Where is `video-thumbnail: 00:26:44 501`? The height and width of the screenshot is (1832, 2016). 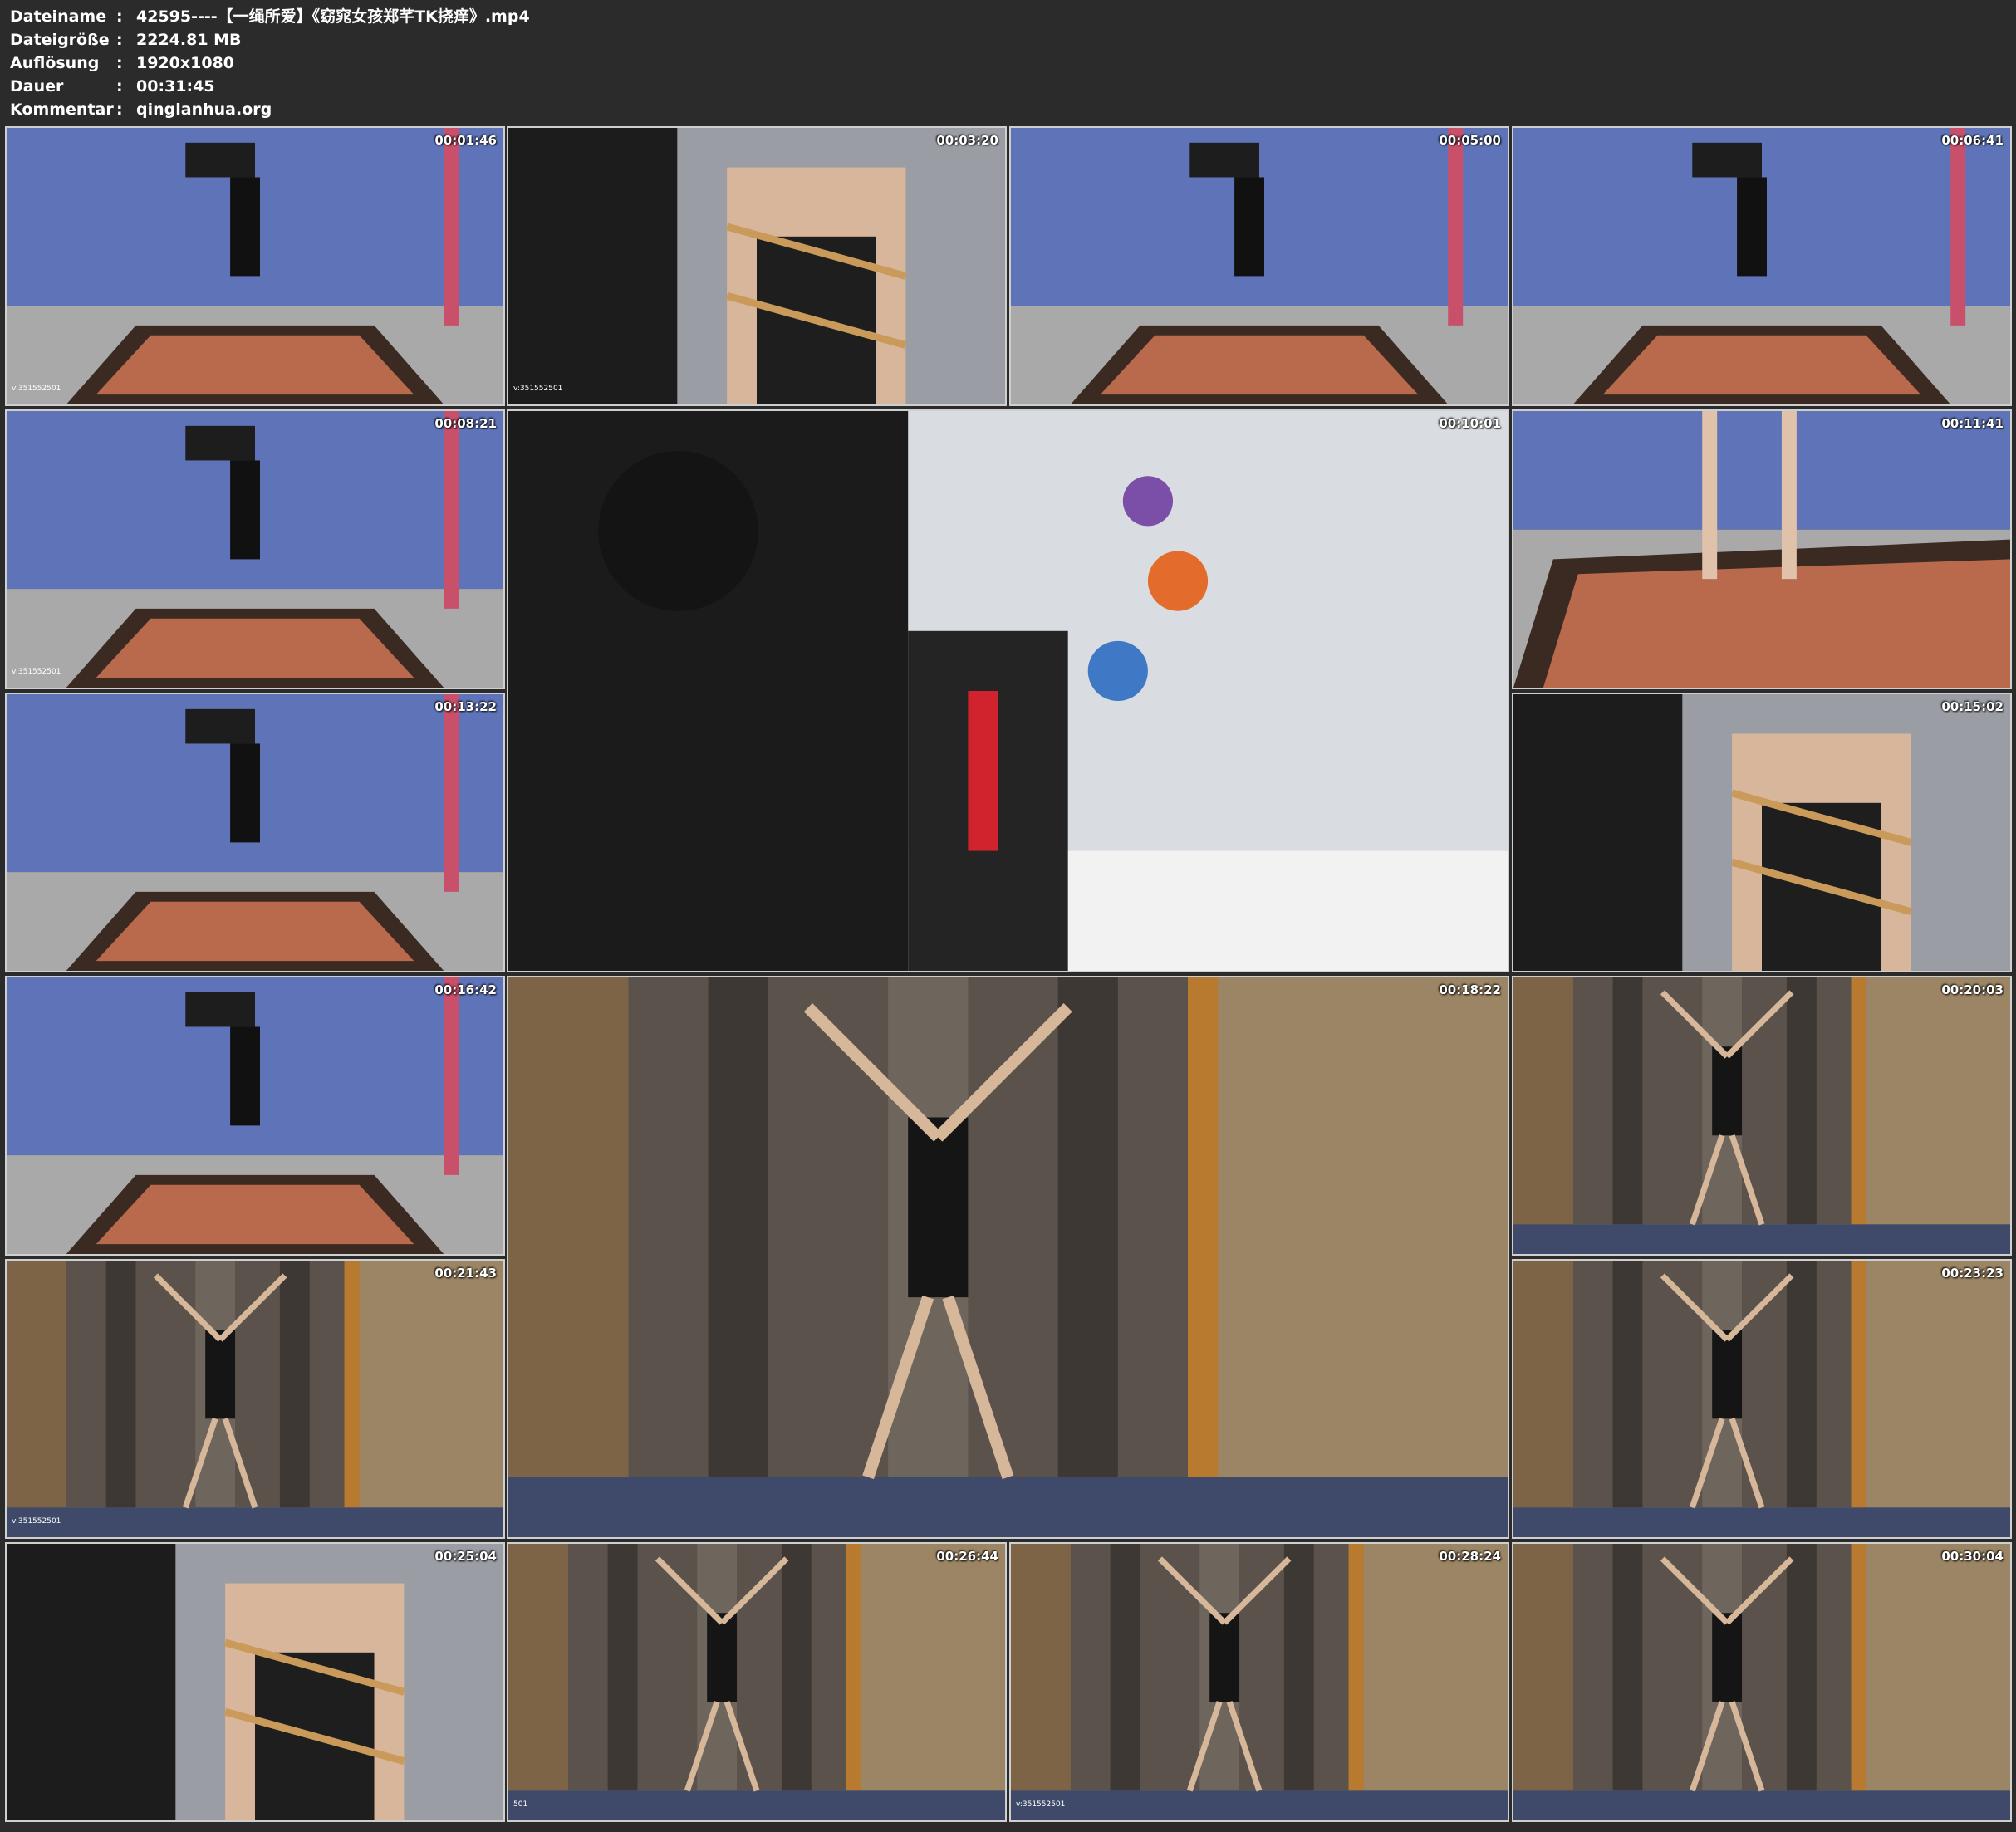 video-thumbnail: 00:26:44 501 is located at coordinates (757, 1682).